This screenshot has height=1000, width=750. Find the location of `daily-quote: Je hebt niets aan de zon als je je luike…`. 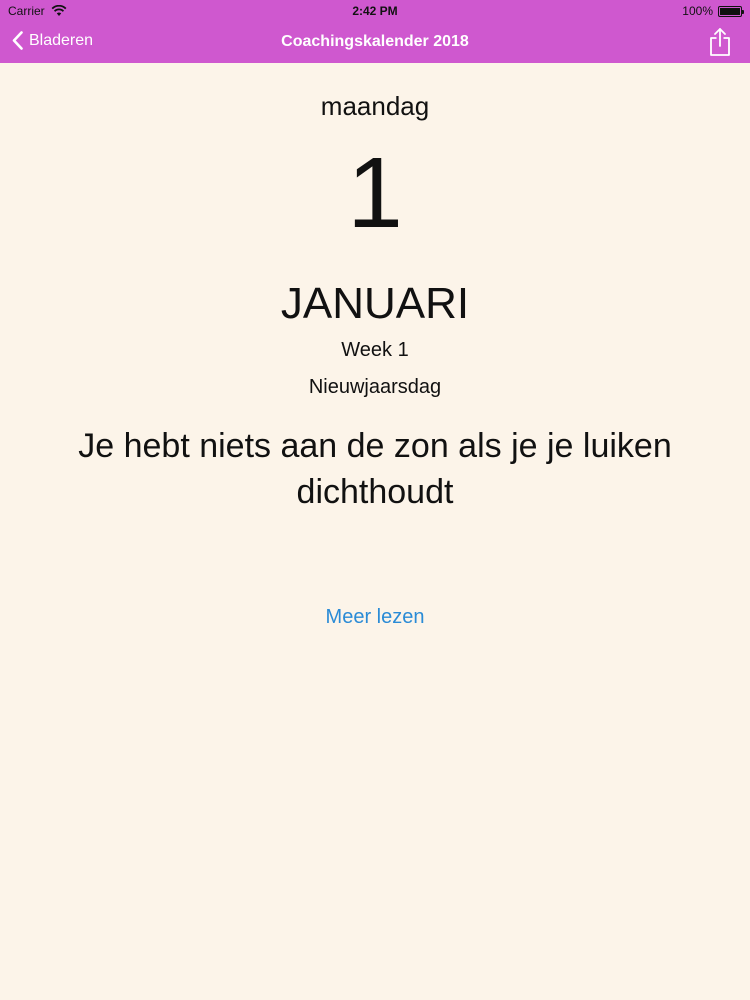

daily-quote: Je hebt niets aan de zon als je je luike… is located at coordinates (375, 469).